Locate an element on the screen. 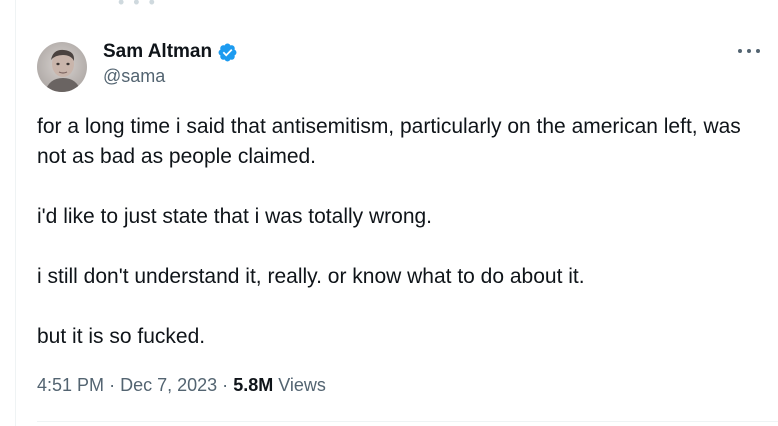 The height and width of the screenshot is (426, 778). views-count: 5.8M is located at coordinates (253, 385).